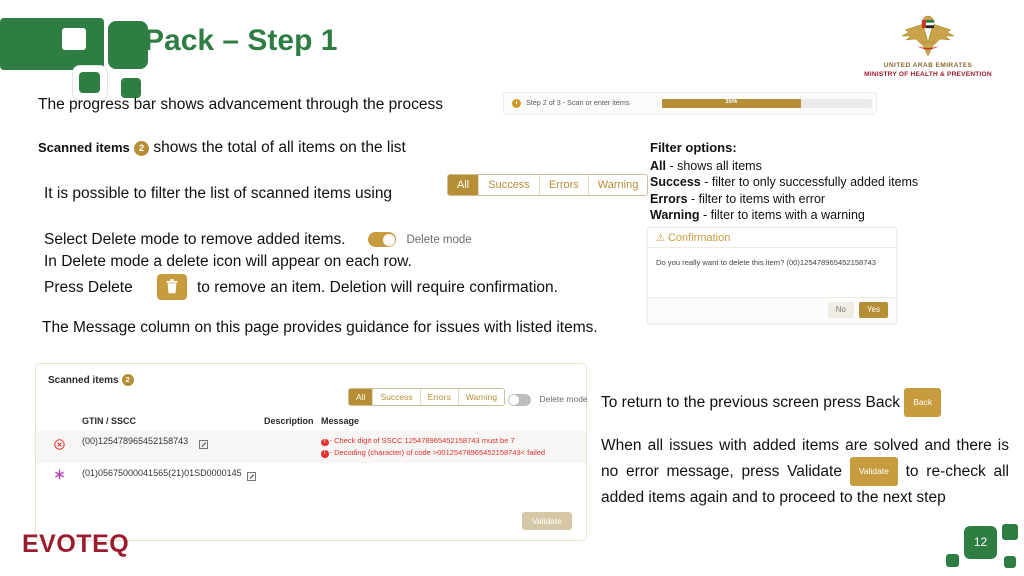 Image resolution: width=1024 pixels, height=576 pixels. I want to click on page-number-badge: 12, so click(984, 547).